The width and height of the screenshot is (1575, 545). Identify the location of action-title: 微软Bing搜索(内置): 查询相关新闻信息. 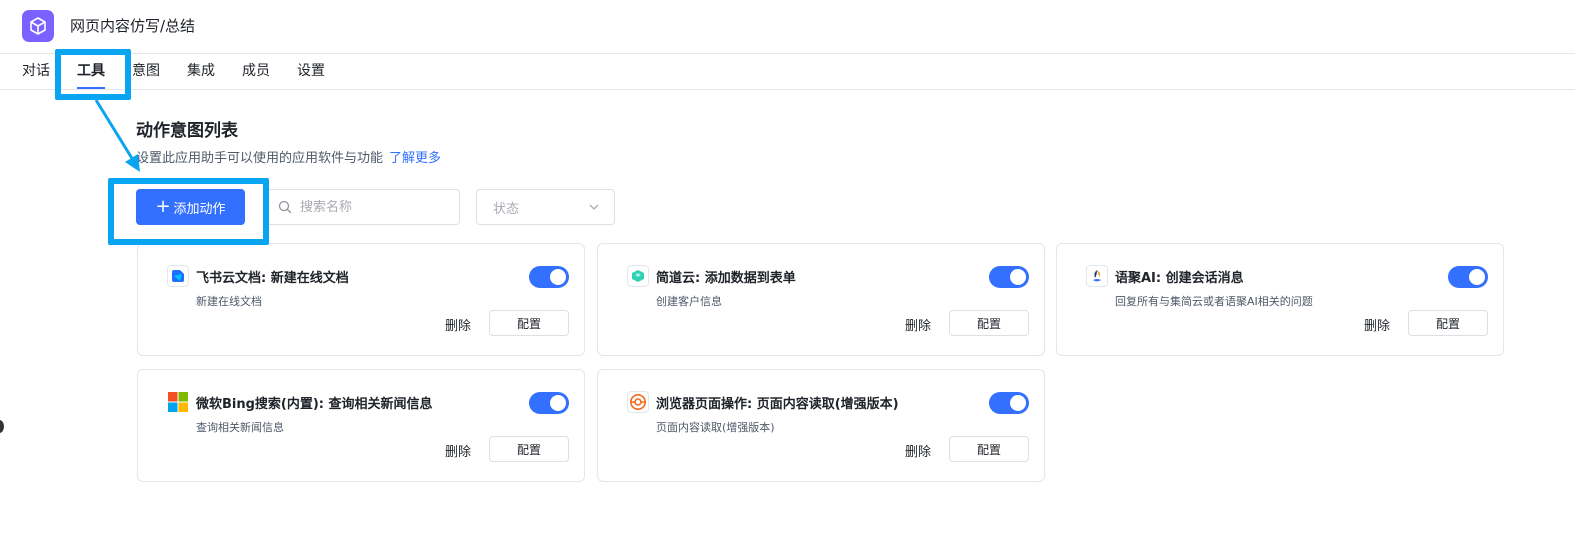
(314, 404).